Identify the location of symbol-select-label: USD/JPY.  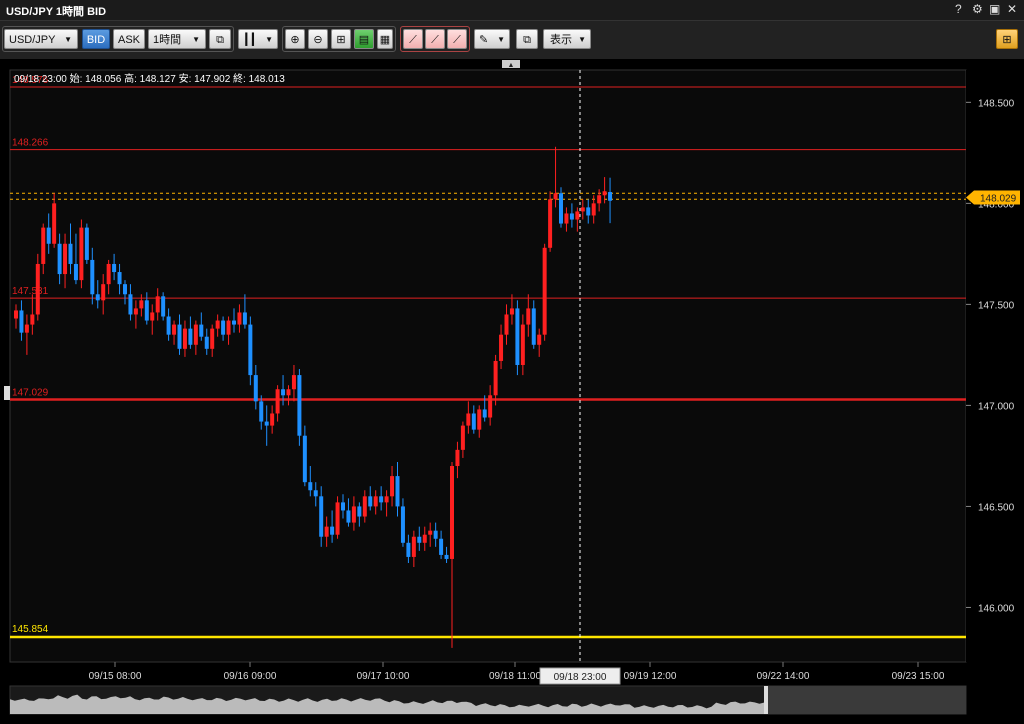
(32, 40).